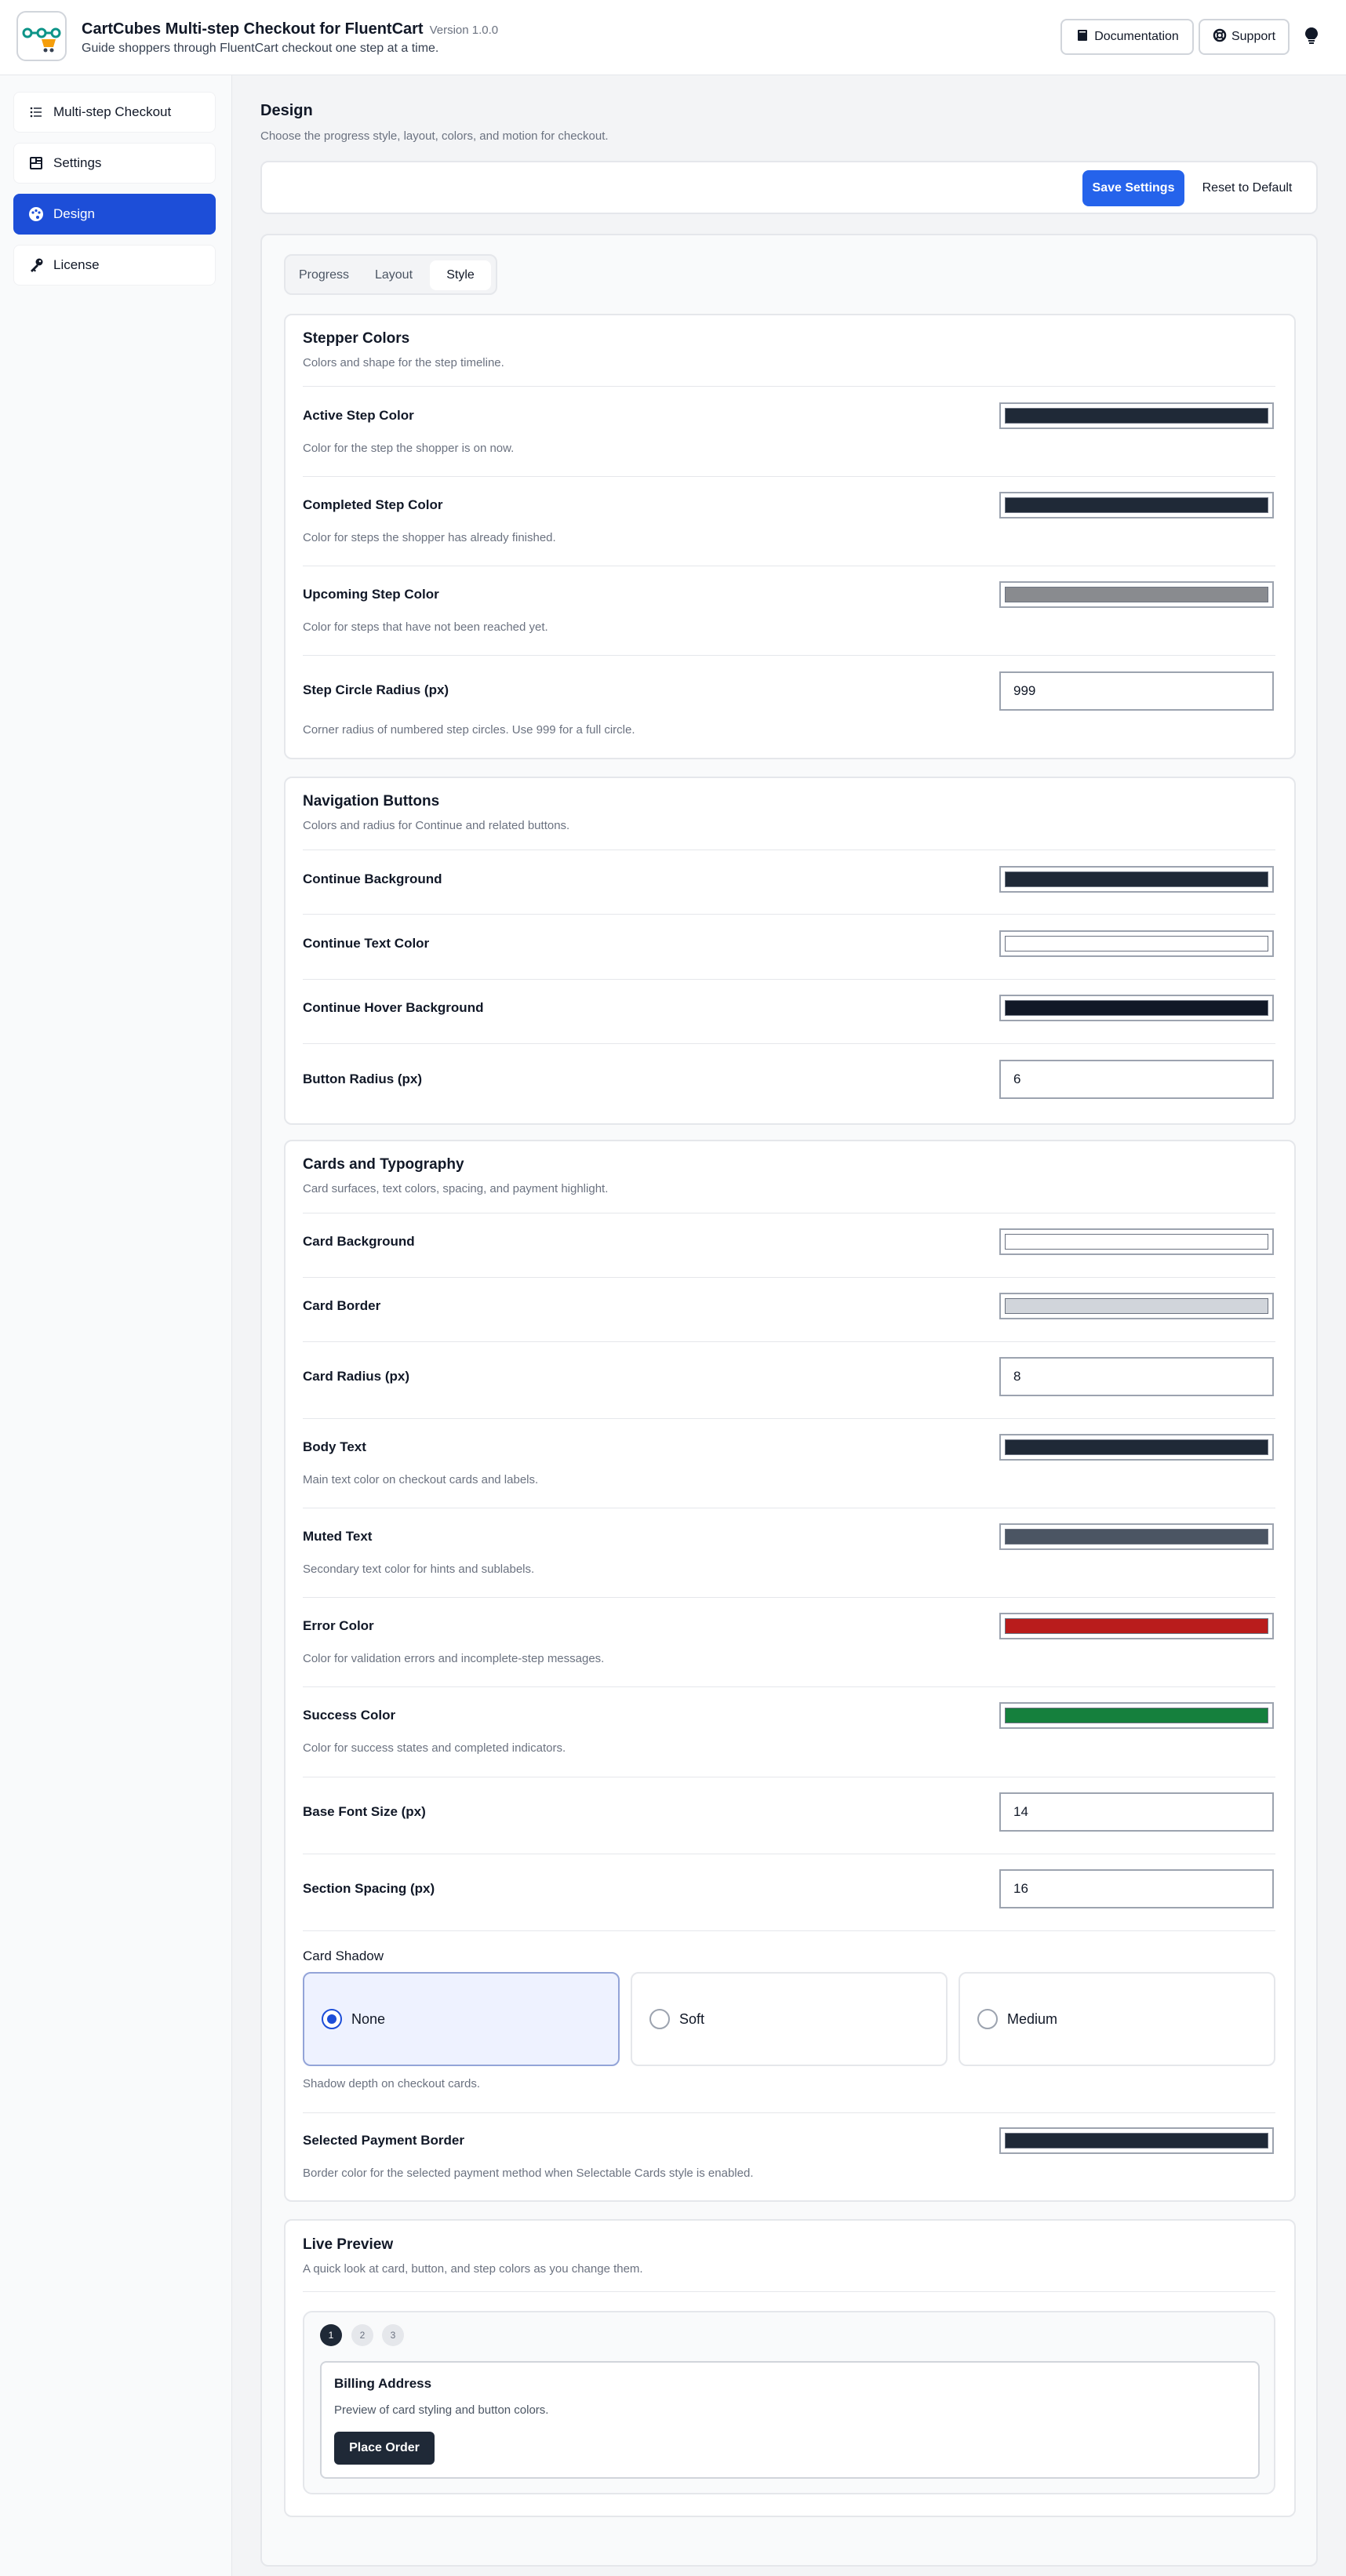 Image resolution: width=1346 pixels, height=2576 pixels. What do you see at coordinates (1136, 1079) in the screenshot?
I see `button-radius-input: 6` at bounding box center [1136, 1079].